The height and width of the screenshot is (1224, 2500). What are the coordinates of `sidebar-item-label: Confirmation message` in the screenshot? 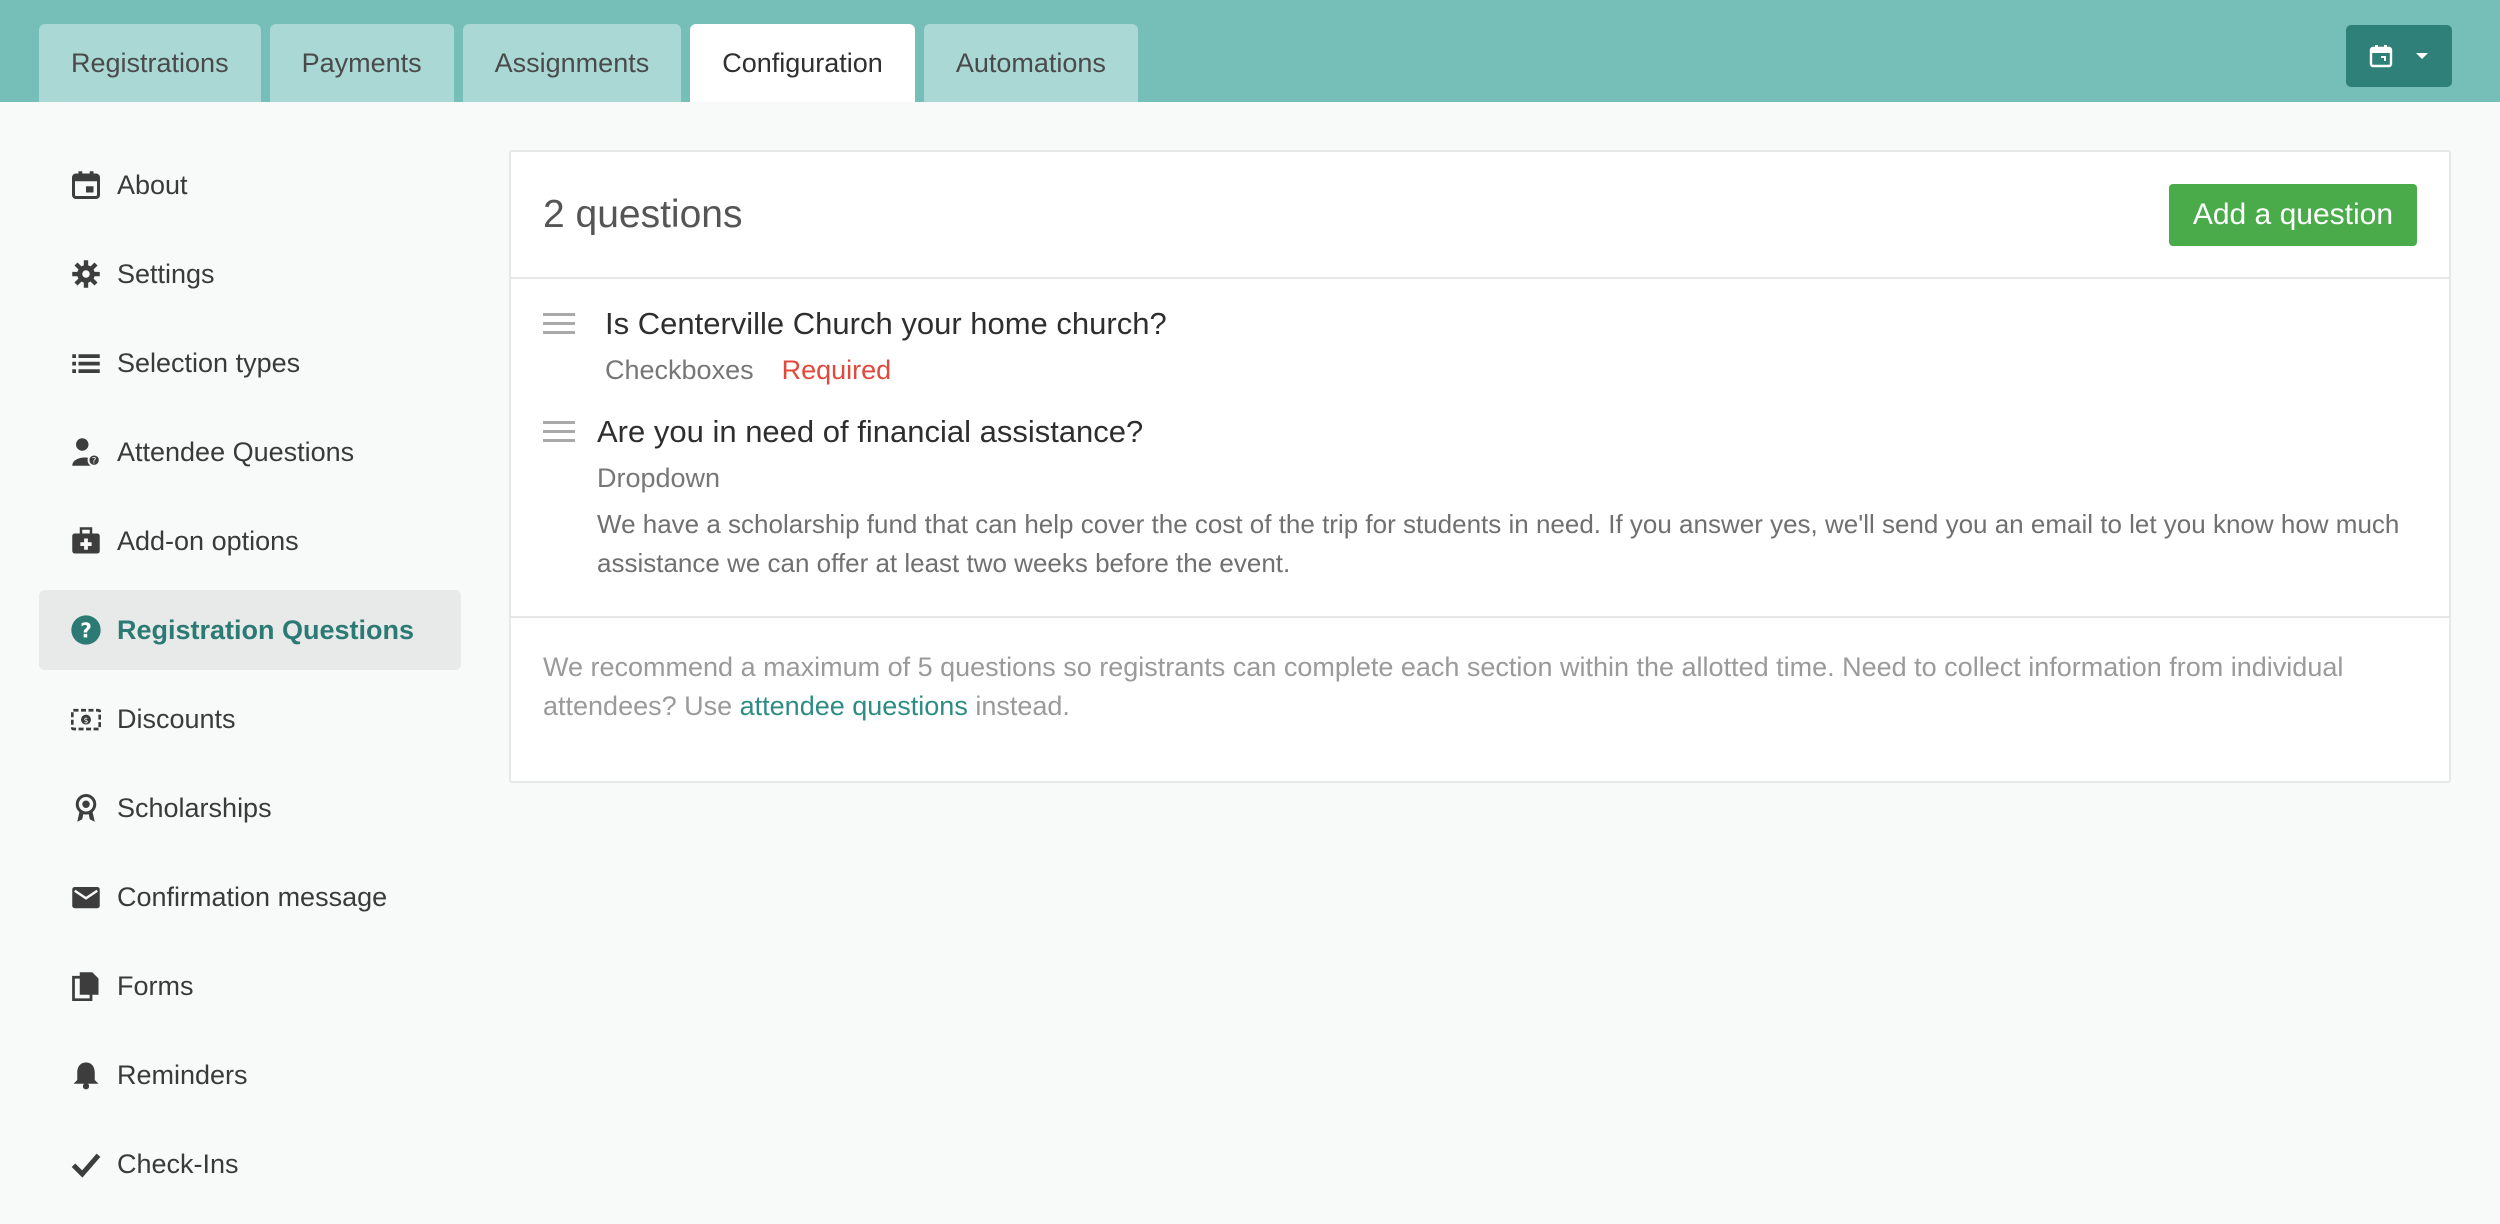 It's located at (252, 896).